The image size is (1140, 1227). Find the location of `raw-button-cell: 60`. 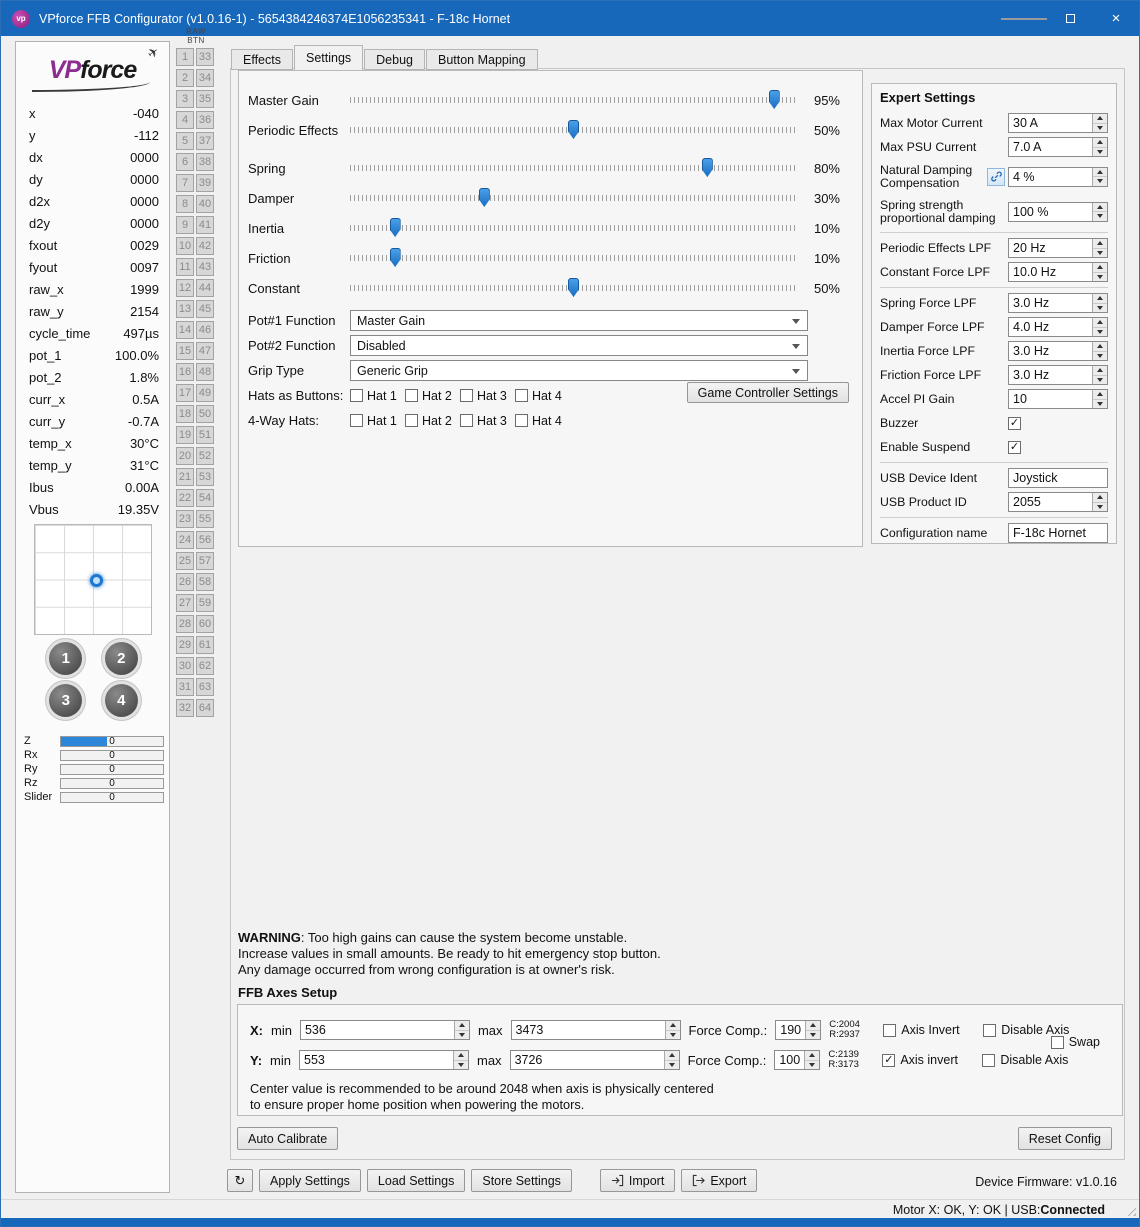

raw-button-cell: 60 is located at coordinates (205, 624).